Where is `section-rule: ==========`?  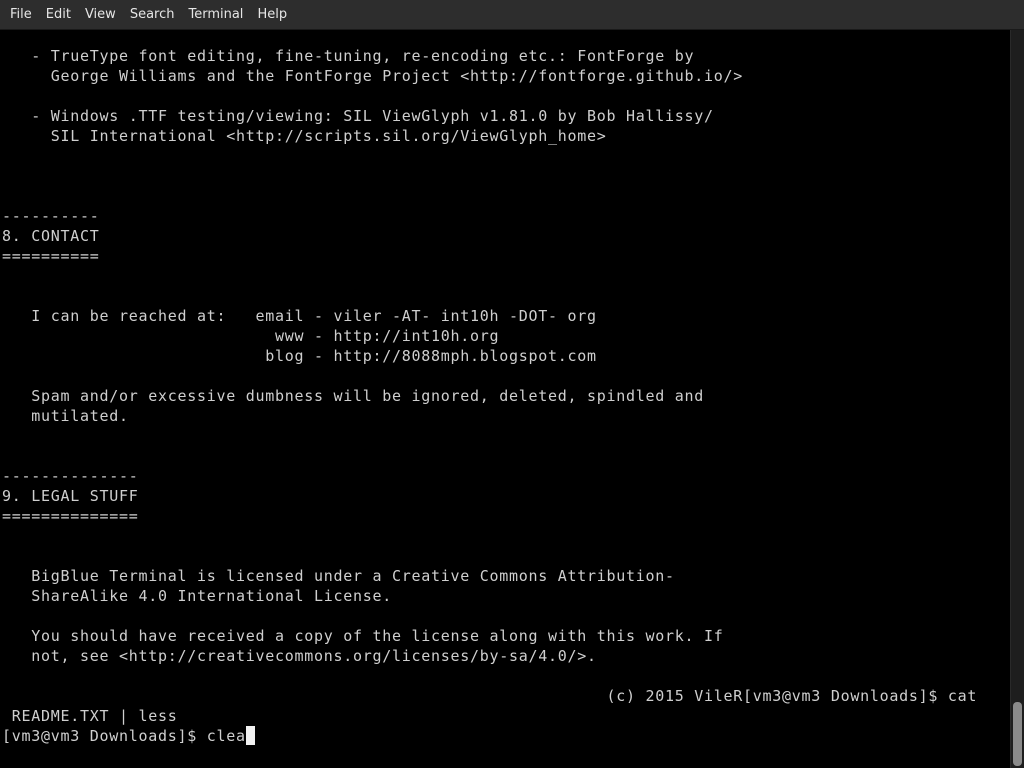 section-rule: ========== is located at coordinates (51, 256).